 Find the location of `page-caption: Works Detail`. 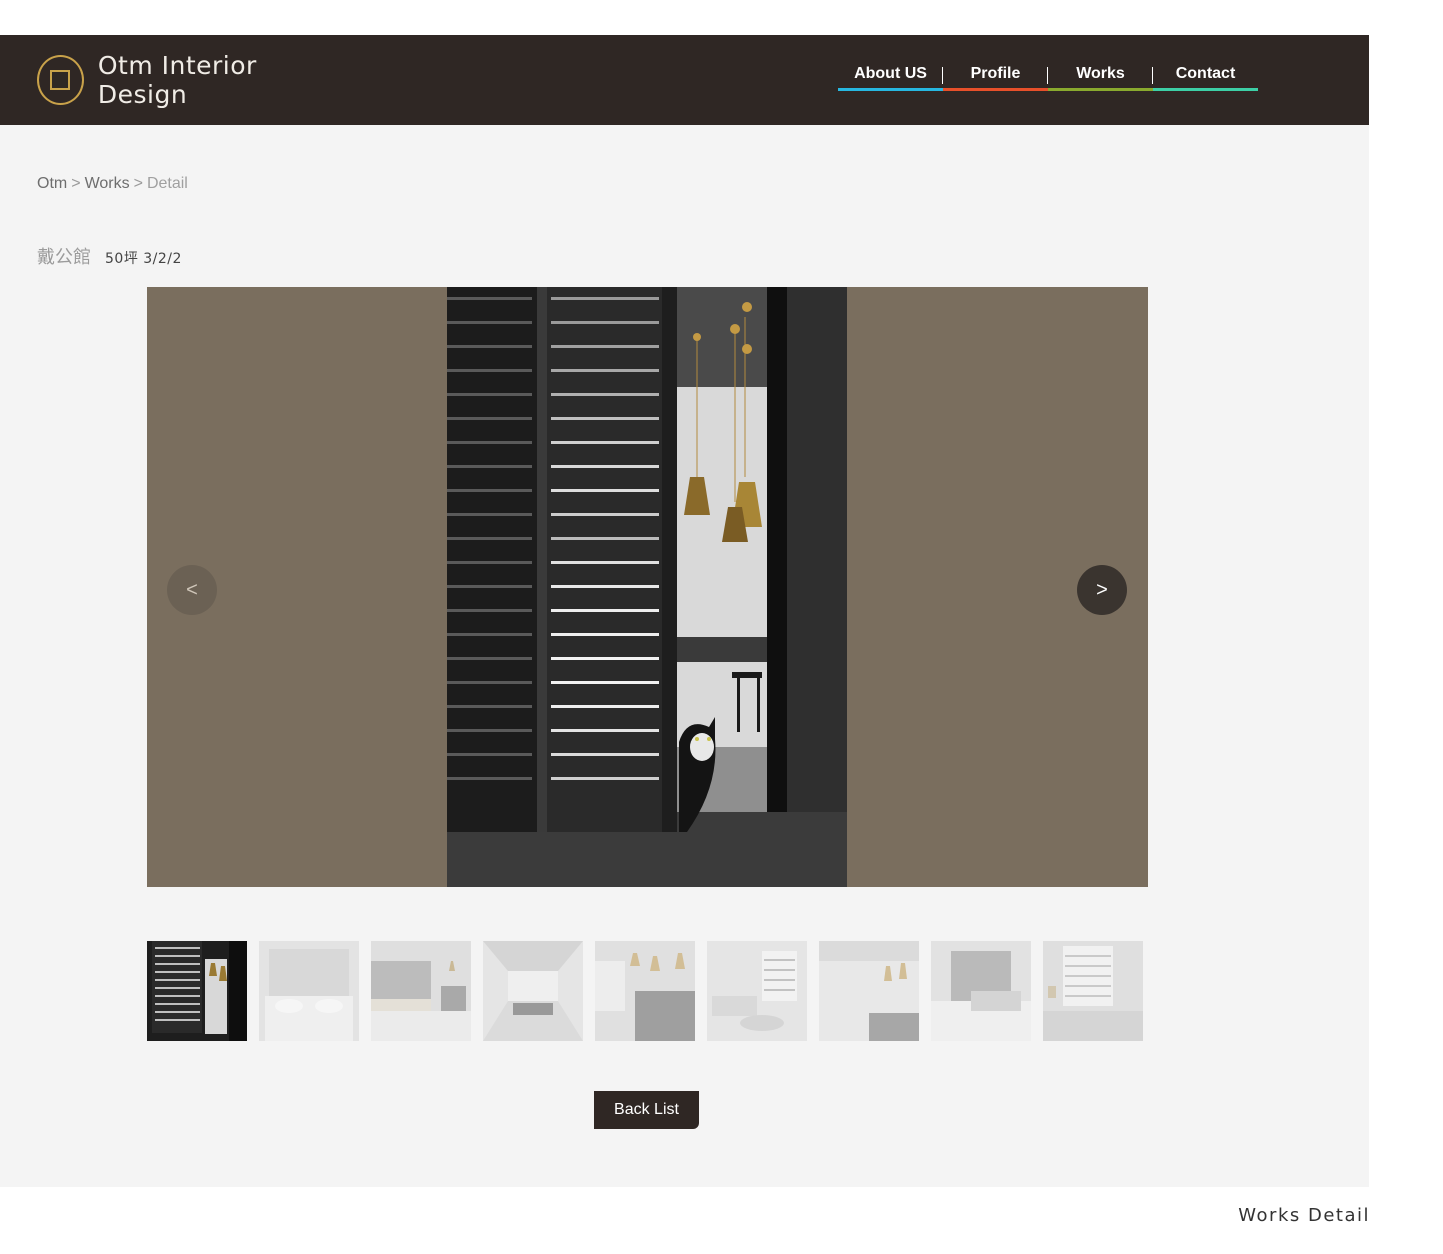

page-caption: Works Detail is located at coordinates (1304, 1215).